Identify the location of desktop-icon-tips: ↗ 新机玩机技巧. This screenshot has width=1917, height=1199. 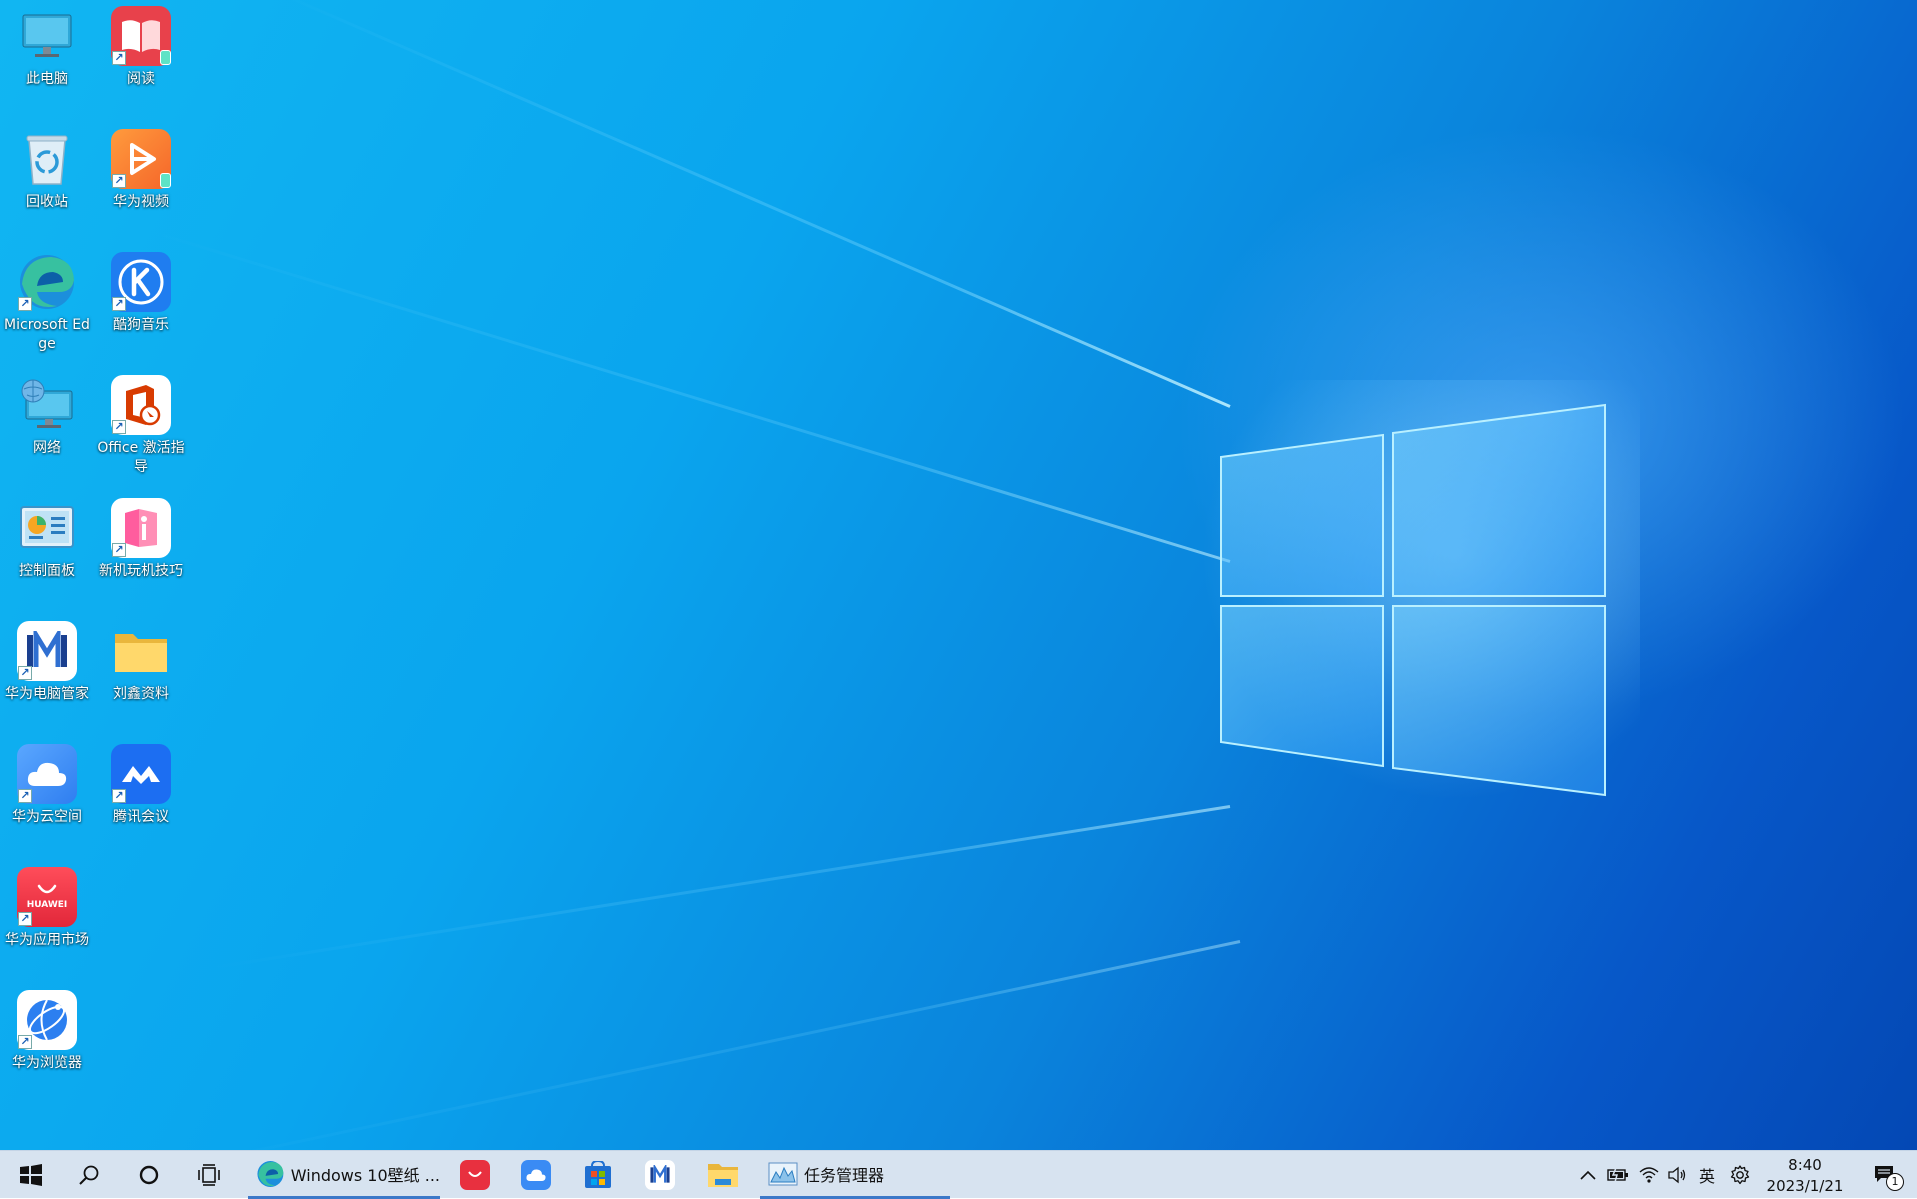
(141, 539).